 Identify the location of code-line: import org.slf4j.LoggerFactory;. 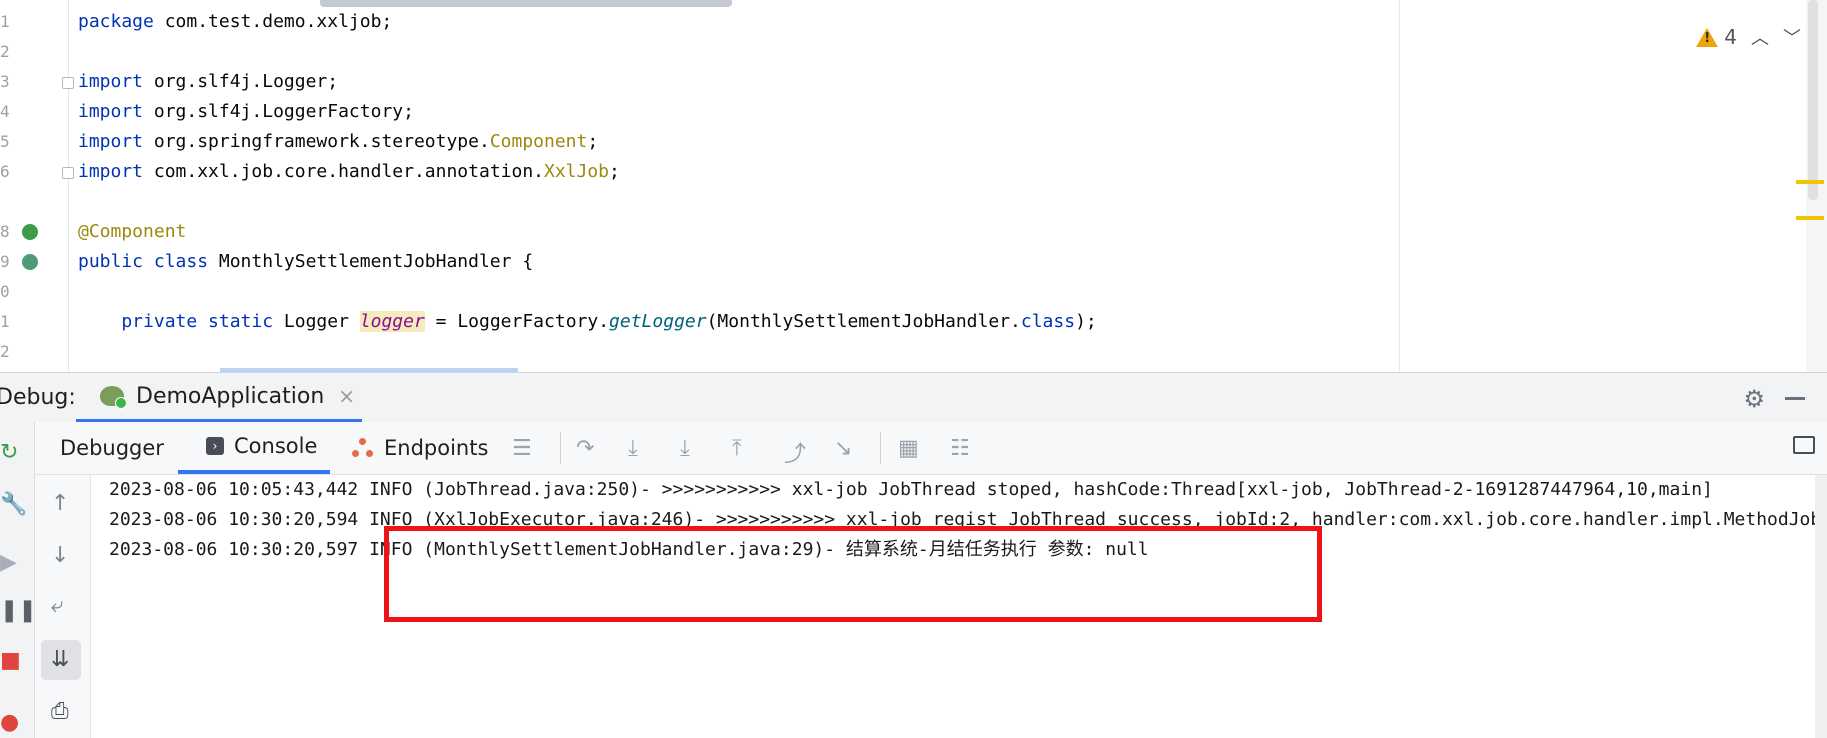
(246, 112).